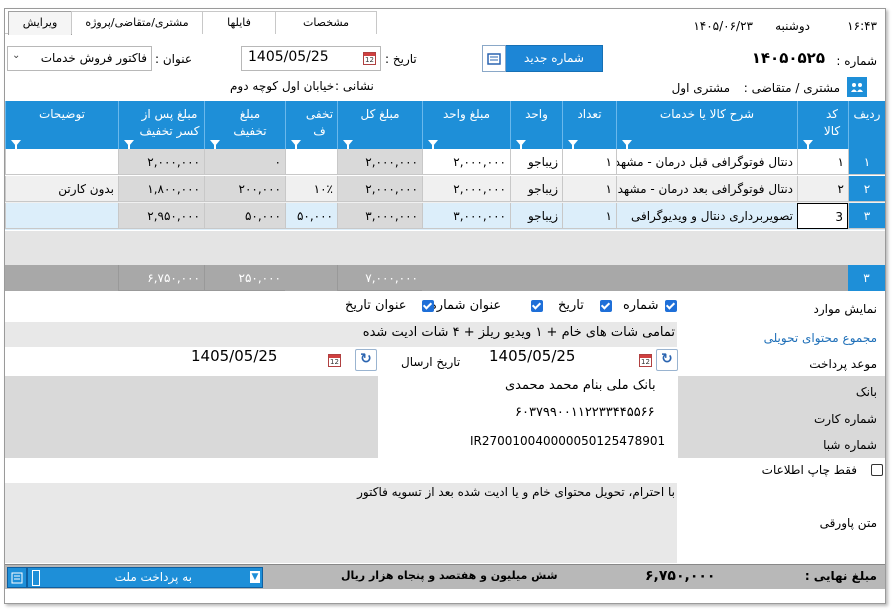  What do you see at coordinates (326, 22) in the screenshot?
I see `tab-details: مشخصات` at bounding box center [326, 22].